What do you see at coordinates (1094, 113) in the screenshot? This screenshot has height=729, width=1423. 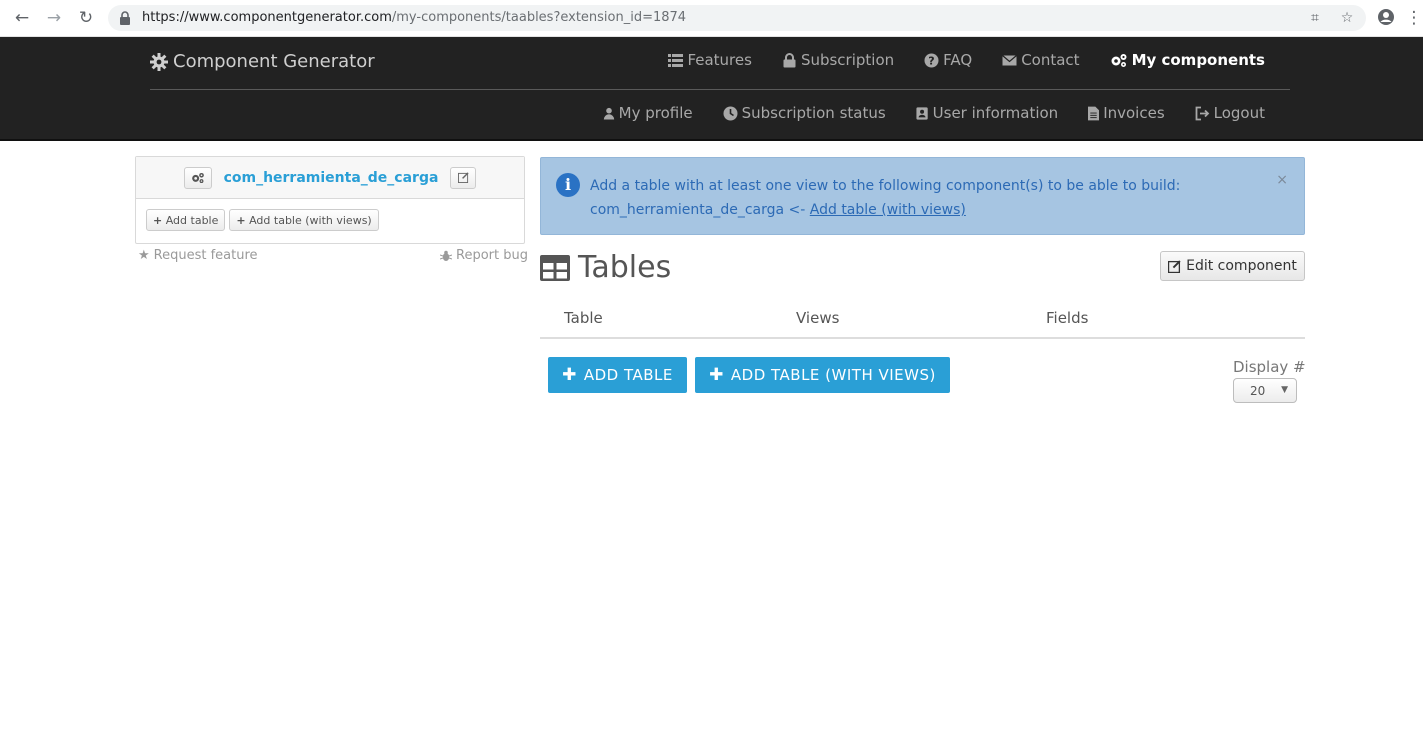 I see `file-icon` at bounding box center [1094, 113].